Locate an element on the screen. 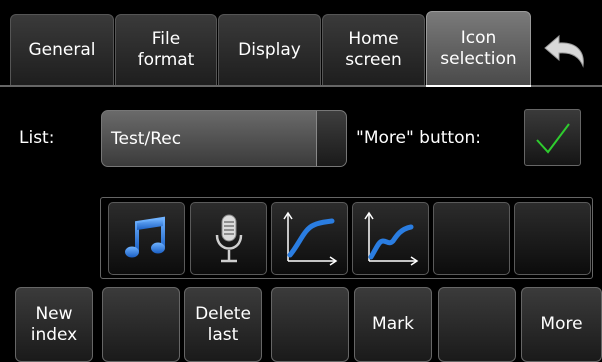  back-button is located at coordinates (568, 50).